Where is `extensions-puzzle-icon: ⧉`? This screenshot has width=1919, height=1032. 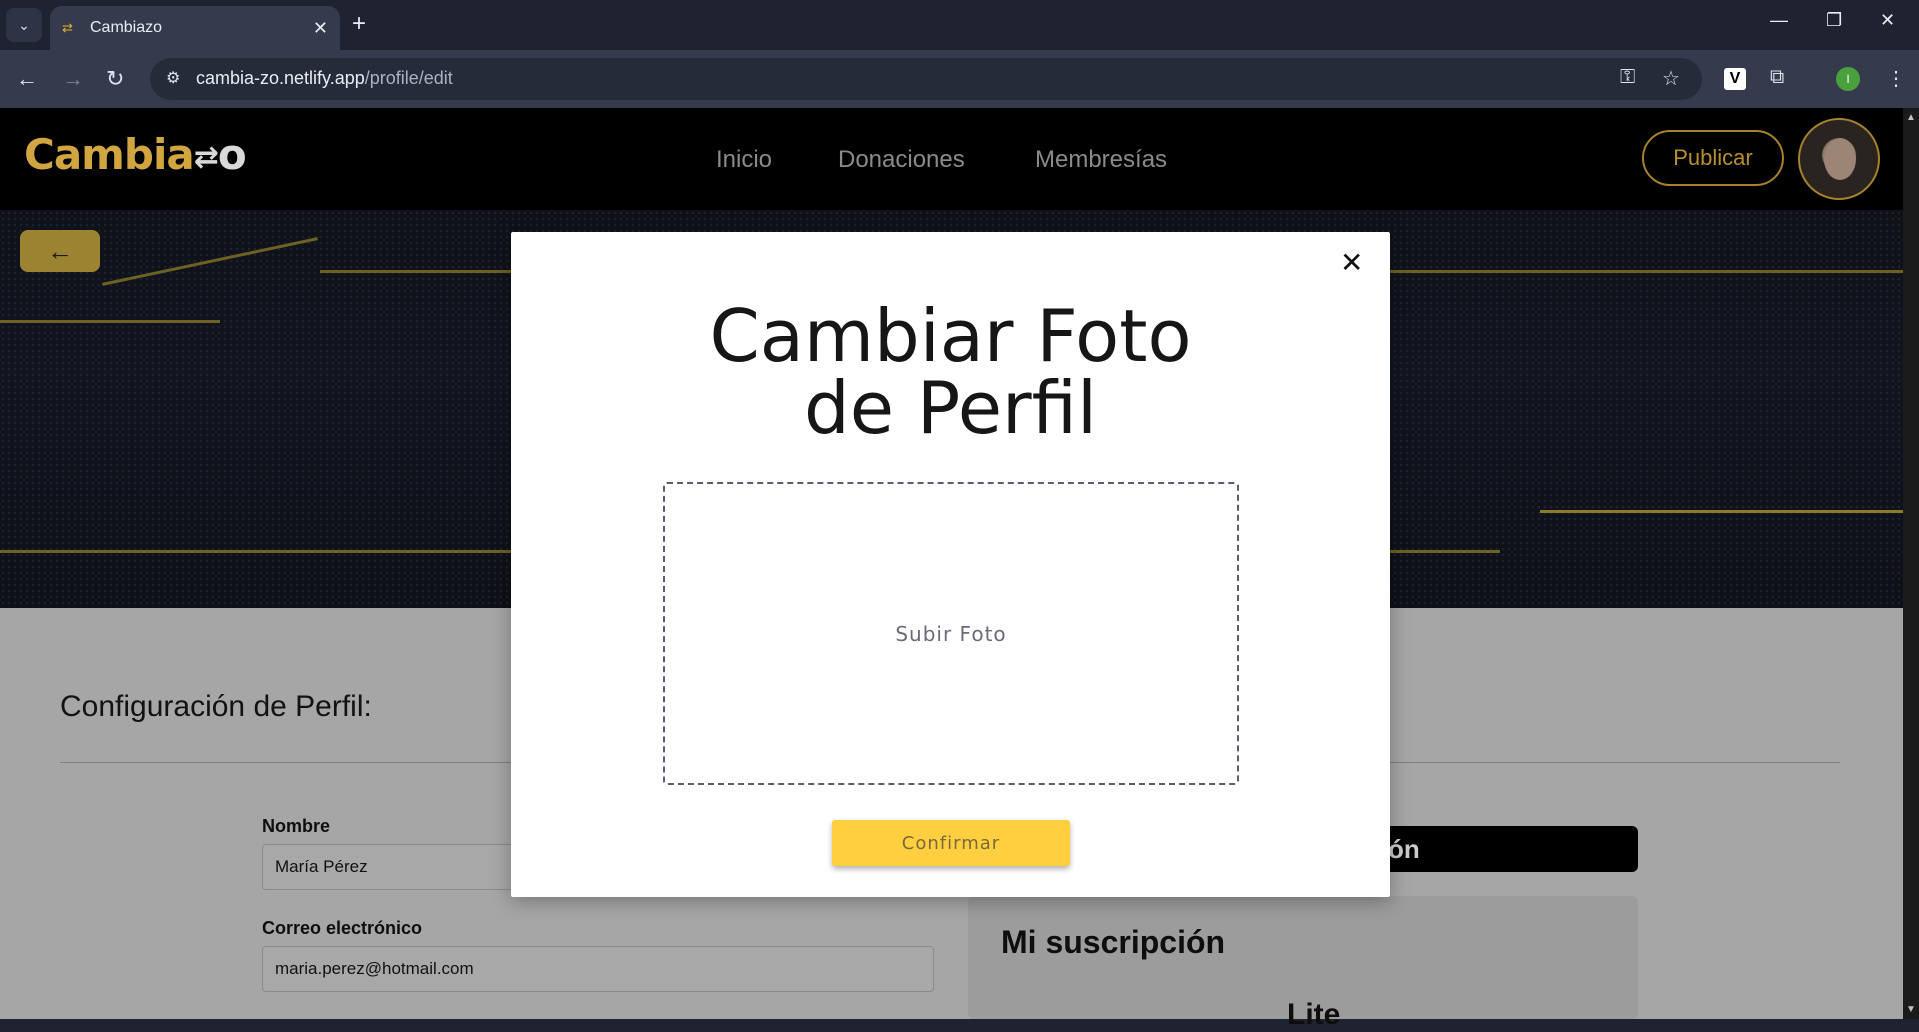
extensions-puzzle-icon: ⧉ is located at coordinates (1777, 77).